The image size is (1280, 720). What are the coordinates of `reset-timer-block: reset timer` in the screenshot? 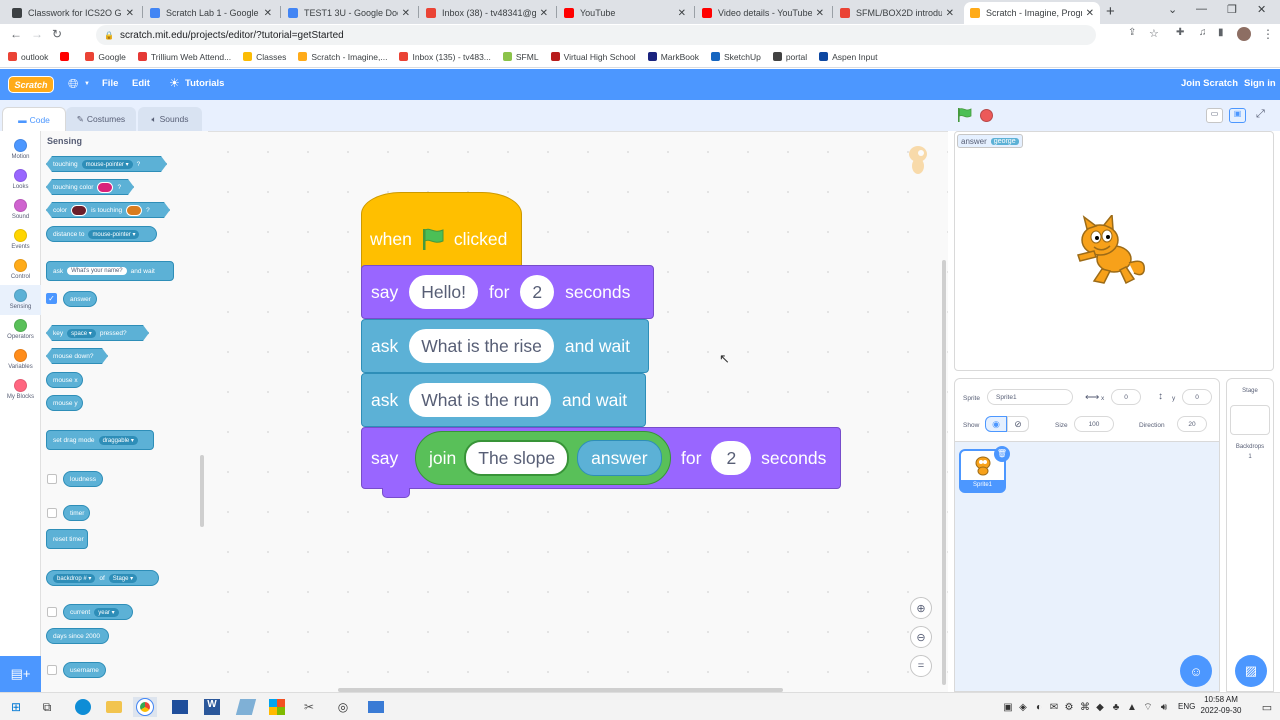 It's located at (67, 539).